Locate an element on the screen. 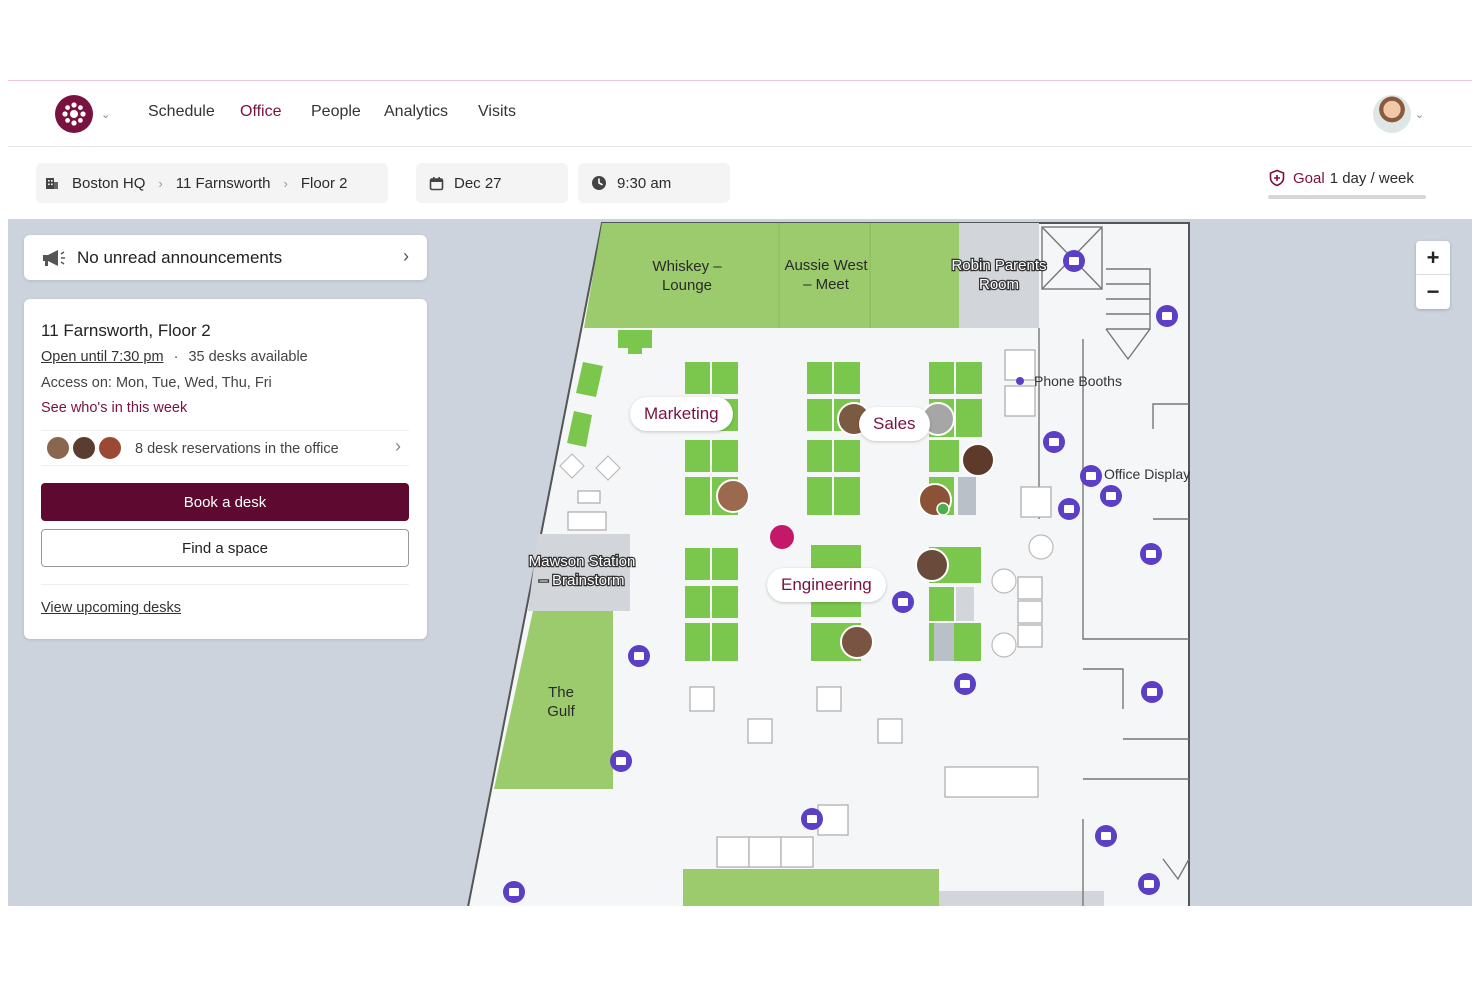 Image resolution: width=1480 pixels, height=987 pixels. building-icon is located at coordinates (52, 183).